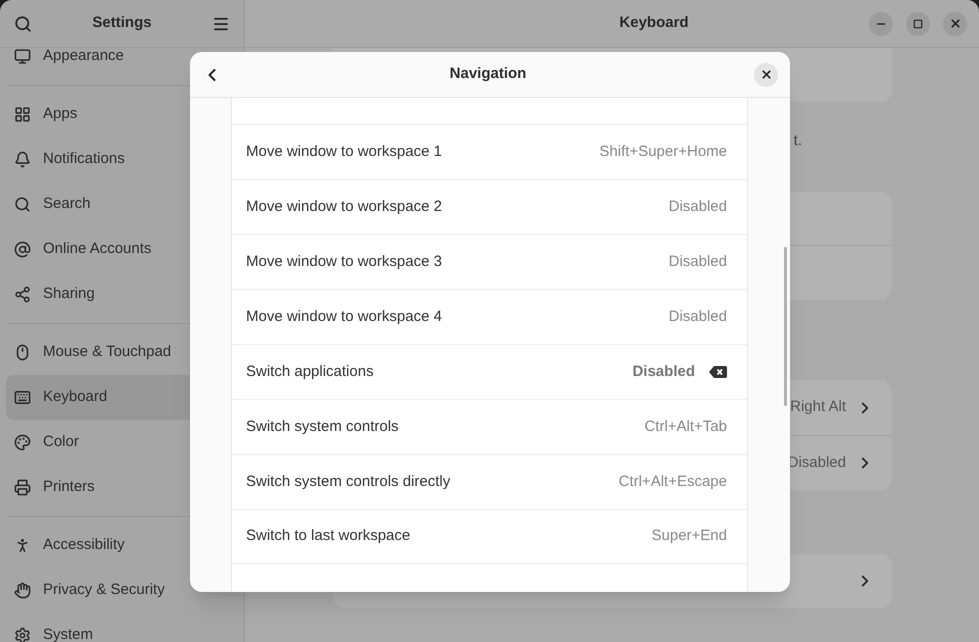  Describe the element at coordinates (107, 352) in the screenshot. I see `sidebar-item-label: Mouse & Touchpad` at that location.